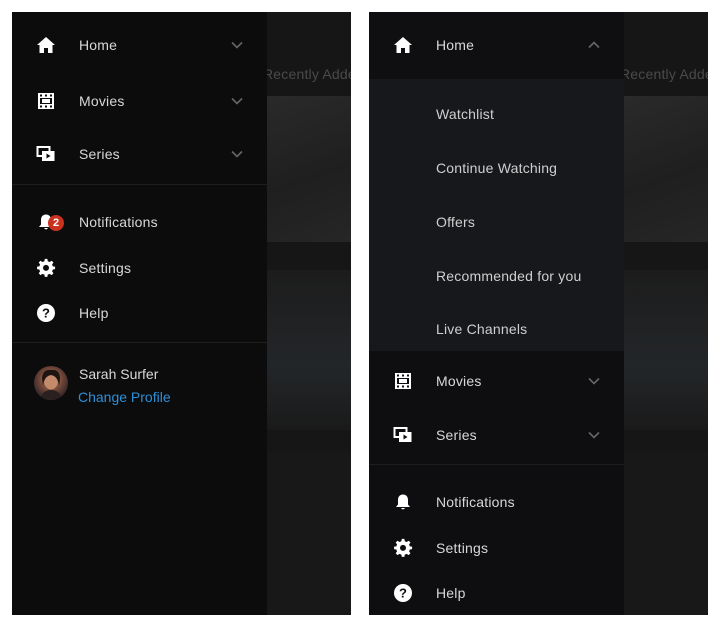  I want to click on change-profile-link: Change Profile, so click(124, 397).